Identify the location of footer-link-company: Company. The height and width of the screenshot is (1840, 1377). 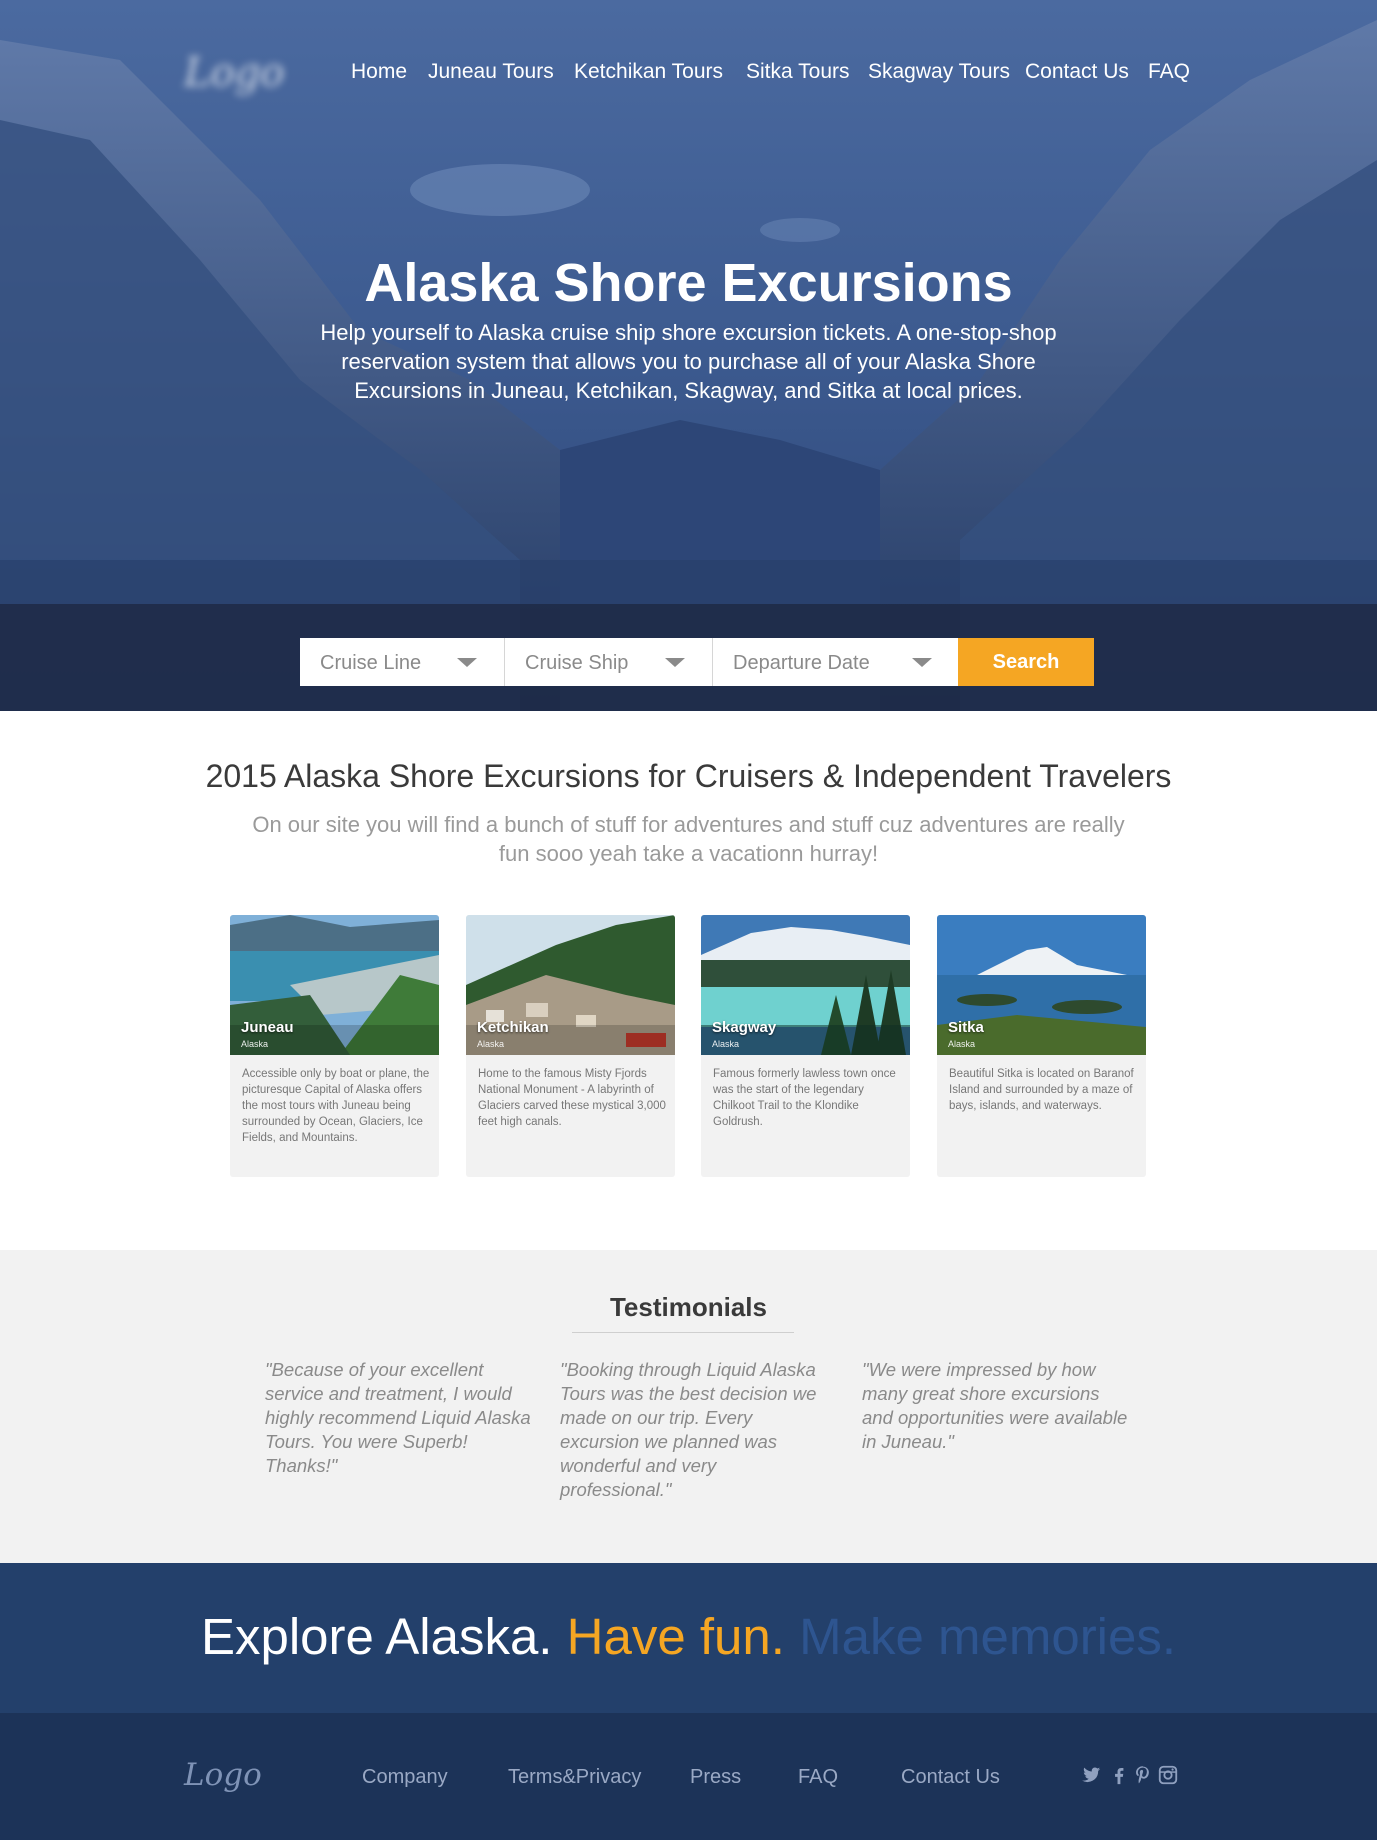
(405, 1777).